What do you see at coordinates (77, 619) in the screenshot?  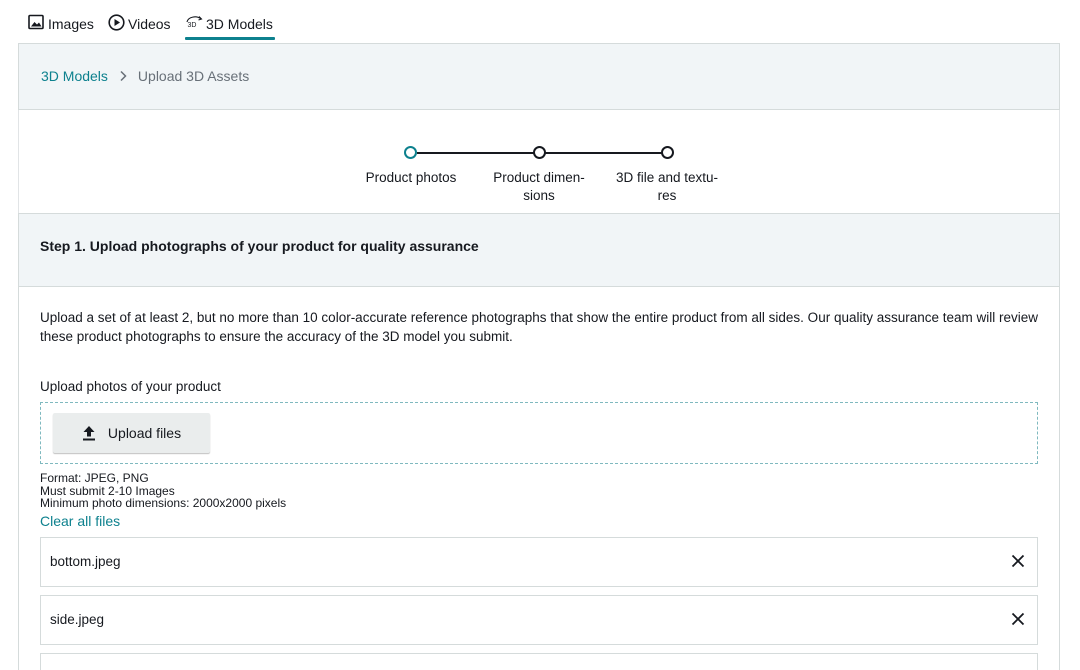 I see `file-name: side.jpeg` at bounding box center [77, 619].